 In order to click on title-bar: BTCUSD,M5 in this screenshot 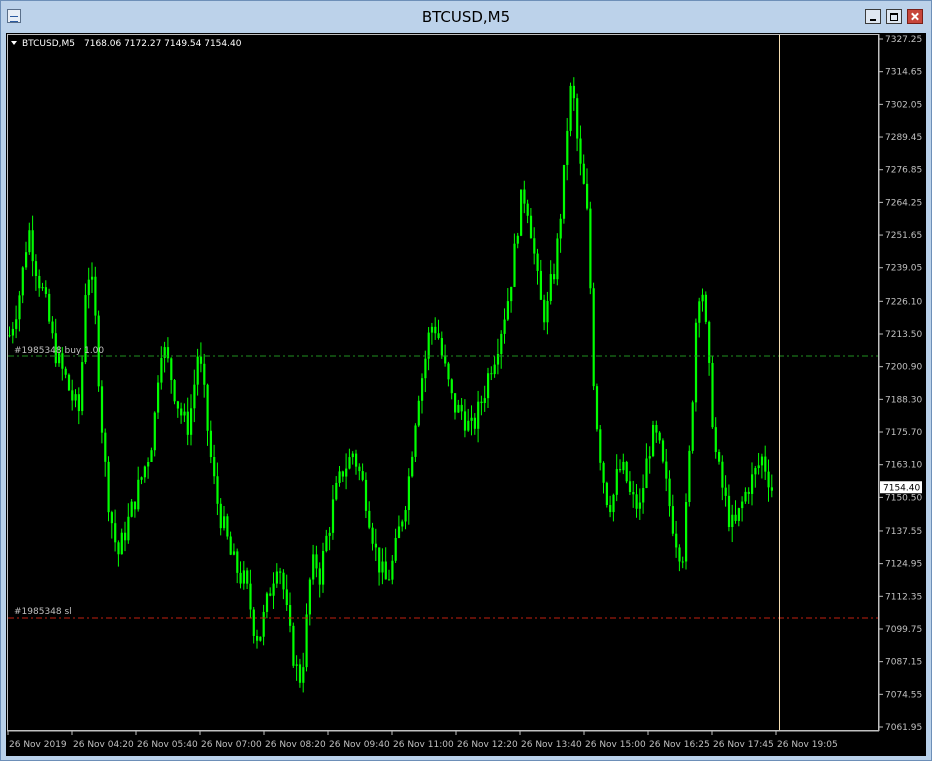, I will do `click(466, 16)`.